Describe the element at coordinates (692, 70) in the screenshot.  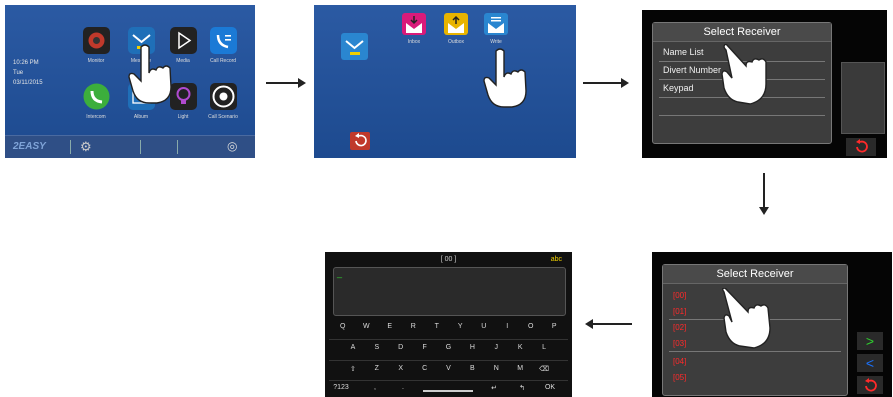
I see `divert-number-option: Divert Number` at that location.